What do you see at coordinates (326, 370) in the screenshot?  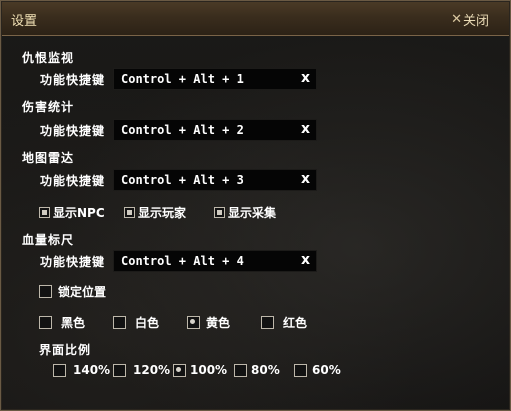 I see `scale-60-label: 60%` at bounding box center [326, 370].